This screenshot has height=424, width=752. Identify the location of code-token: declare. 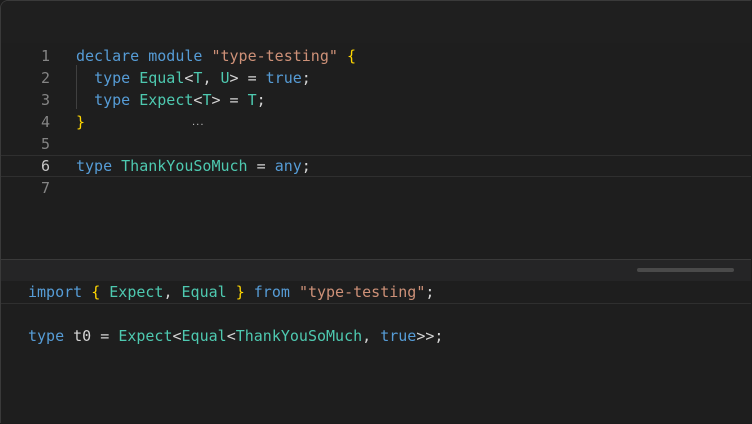
(108, 56).